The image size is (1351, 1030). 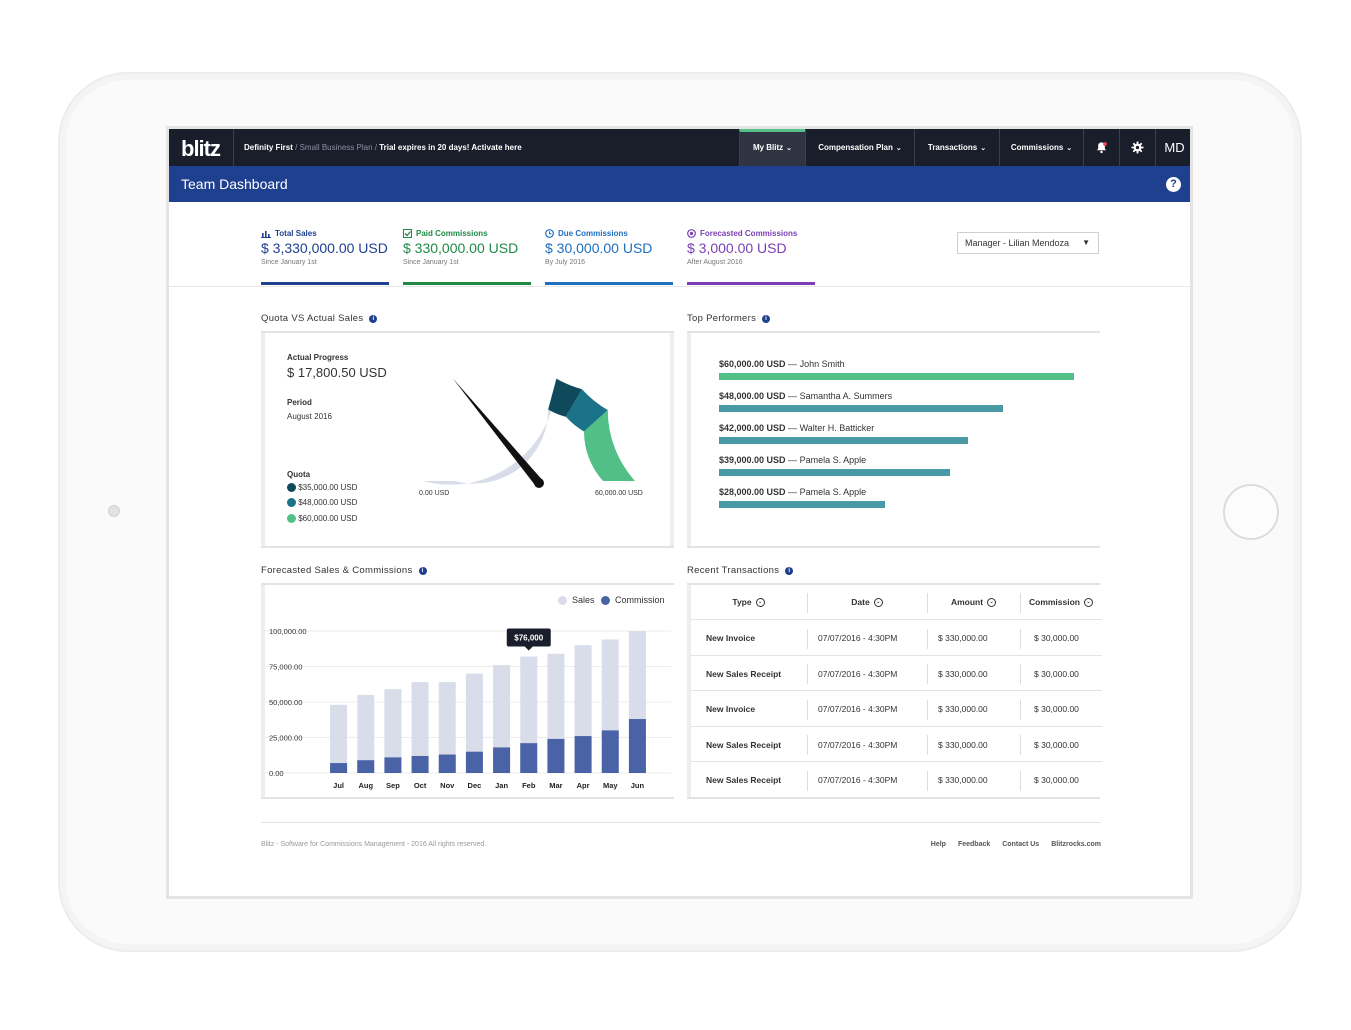 What do you see at coordinates (793, 460) in the screenshot?
I see `performer-label: $39,000.00 USD — Pamela S. Apple` at bounding box center [793, 460].